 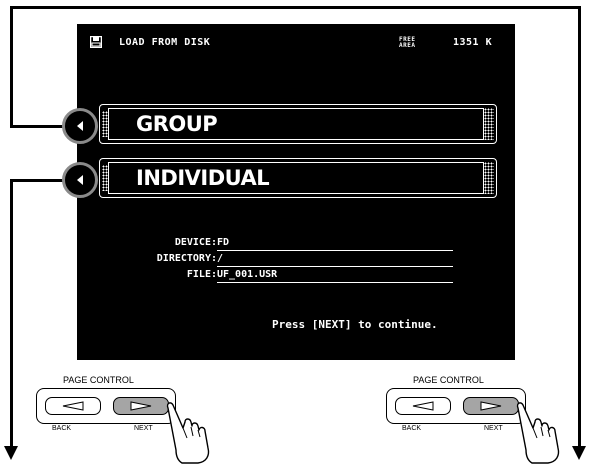 What do you see at coordinates (106, 406) in the screenshot?
I see `page-control-left` at bounding box center [106, 406].